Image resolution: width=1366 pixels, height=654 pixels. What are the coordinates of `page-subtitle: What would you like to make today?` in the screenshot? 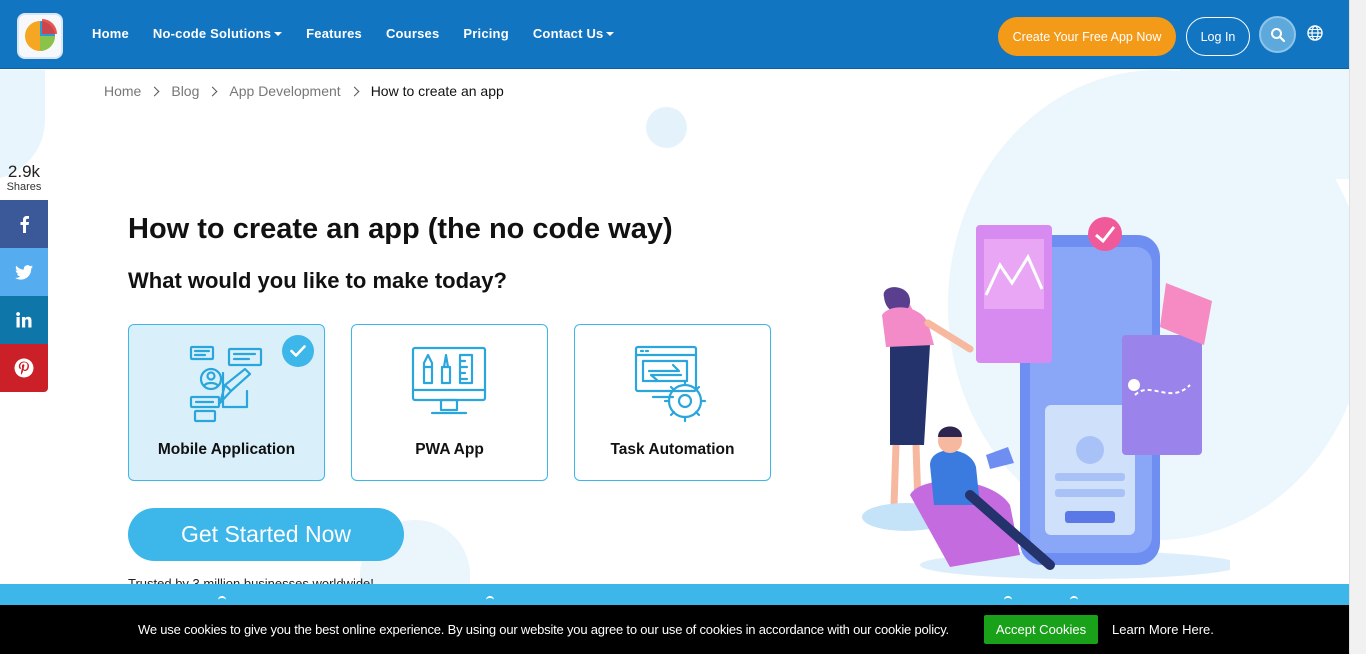 It's located at (317, 280).